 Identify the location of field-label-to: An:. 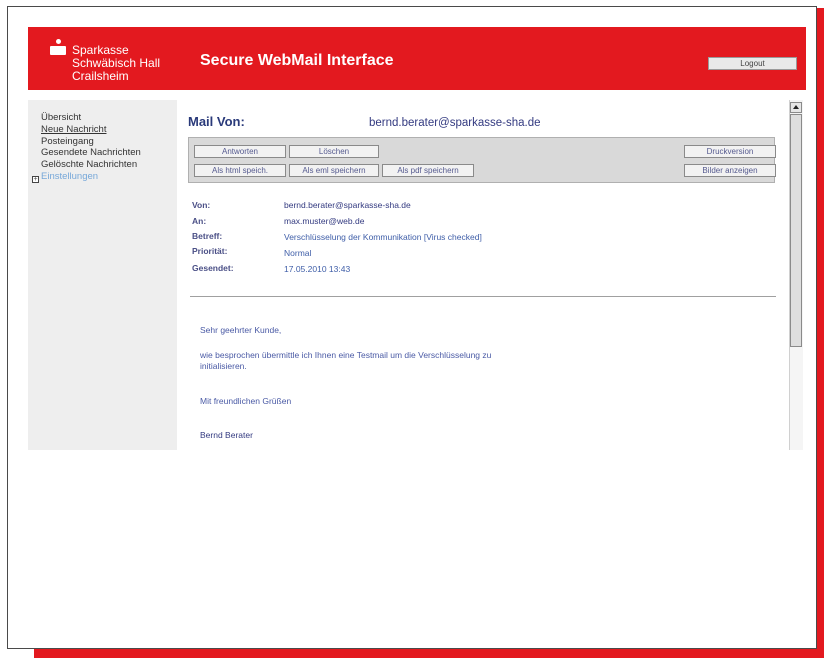
(199, 221).